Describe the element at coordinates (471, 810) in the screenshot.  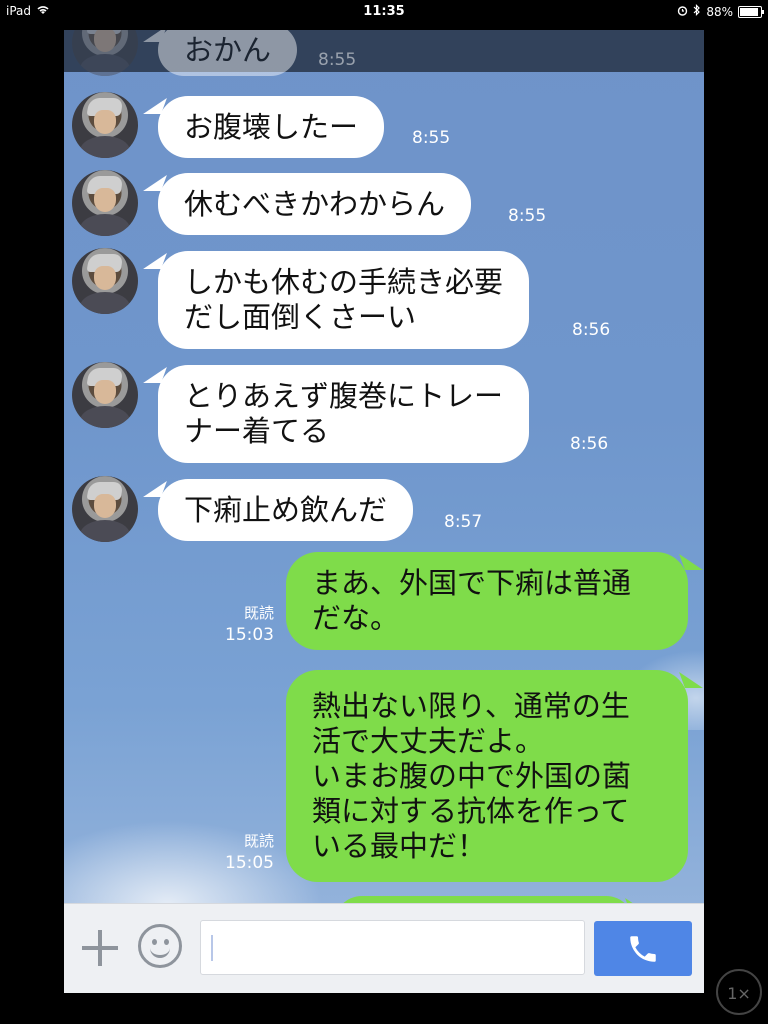
I see `message-line: 類に対する抗体を作って` at that location.